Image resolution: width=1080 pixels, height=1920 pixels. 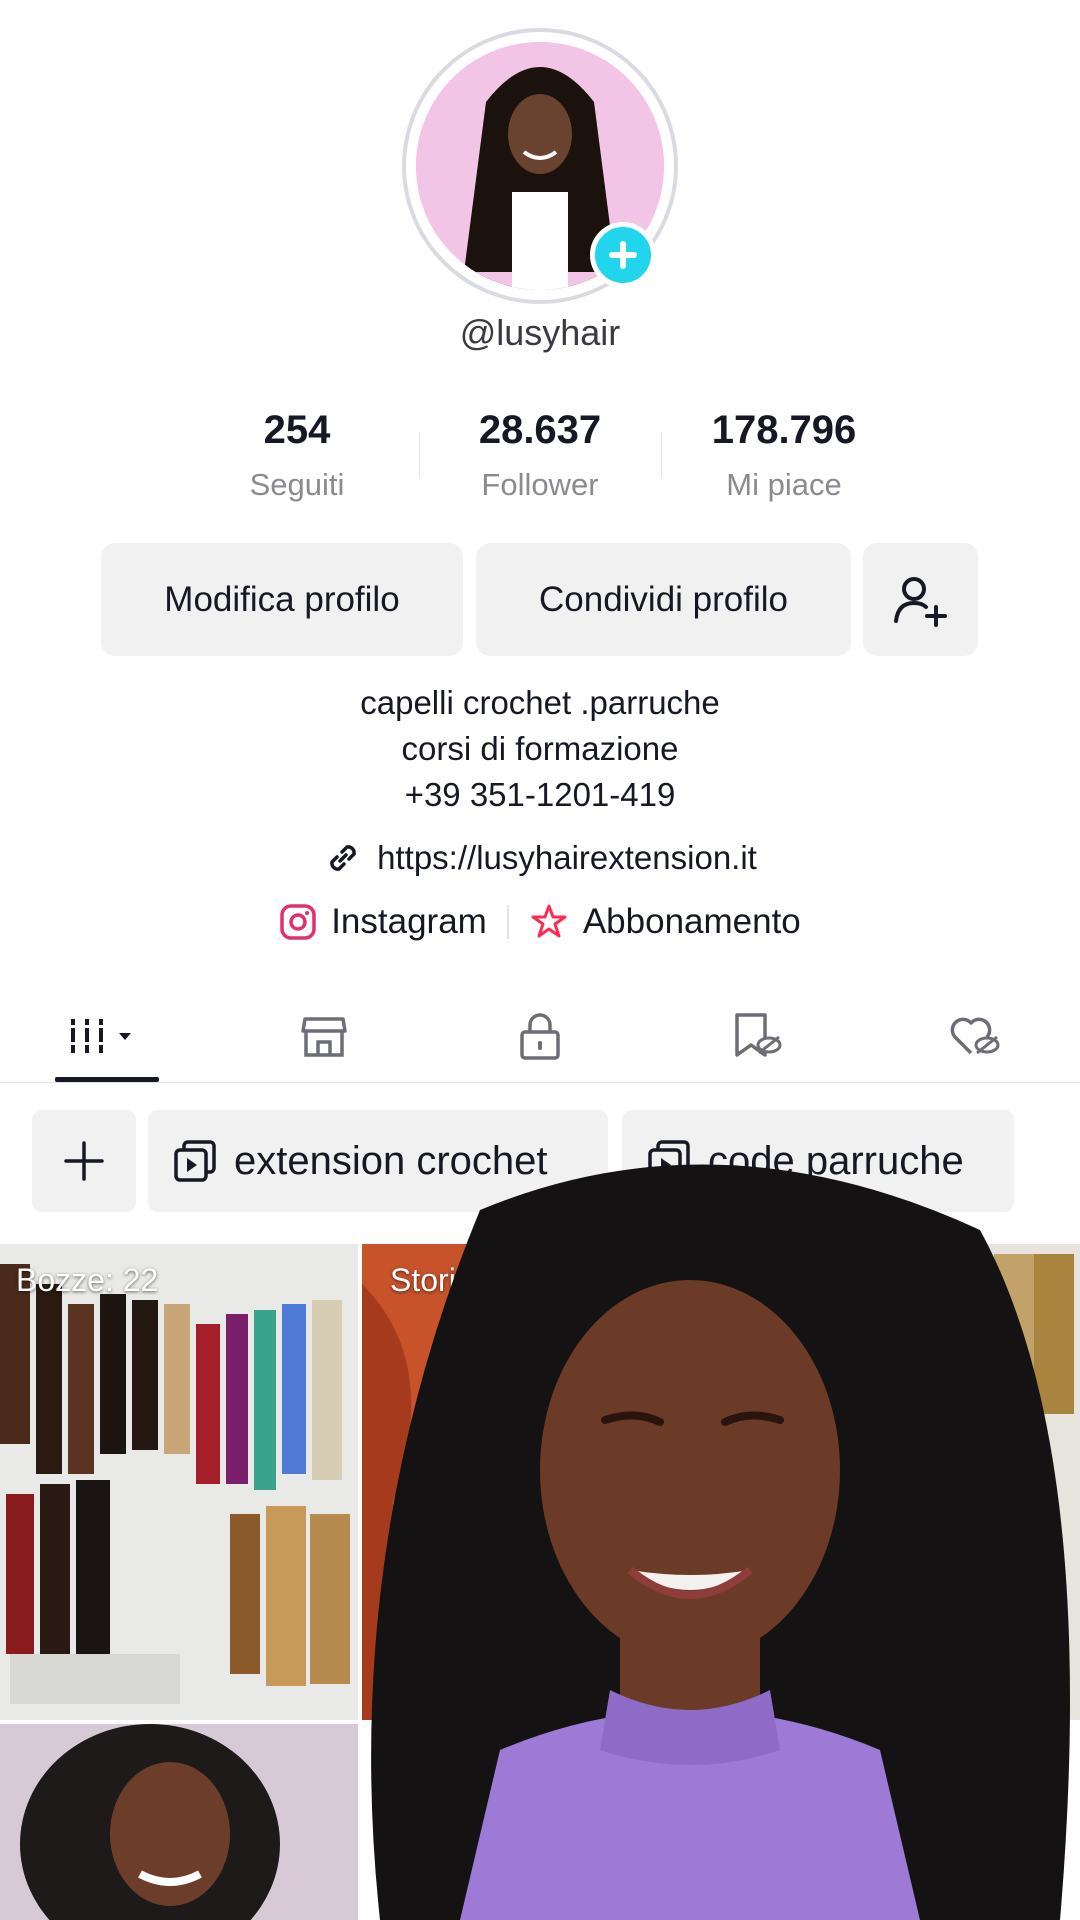 I want to click on stat-following-value: 254, so click(x=297, y=430).